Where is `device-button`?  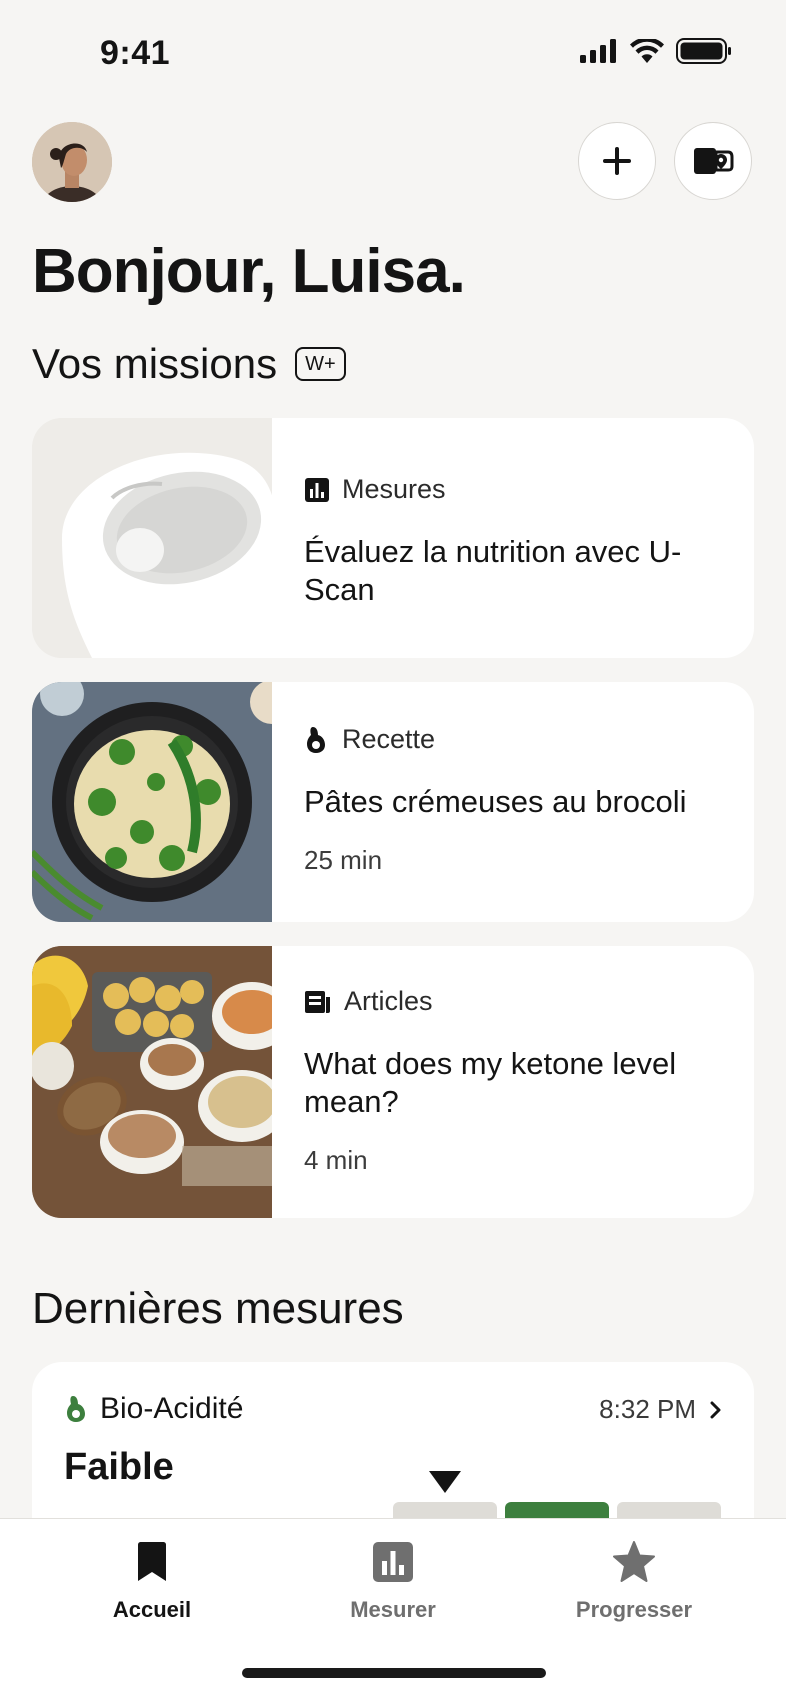
device-button is located at coordinates (713, 161).